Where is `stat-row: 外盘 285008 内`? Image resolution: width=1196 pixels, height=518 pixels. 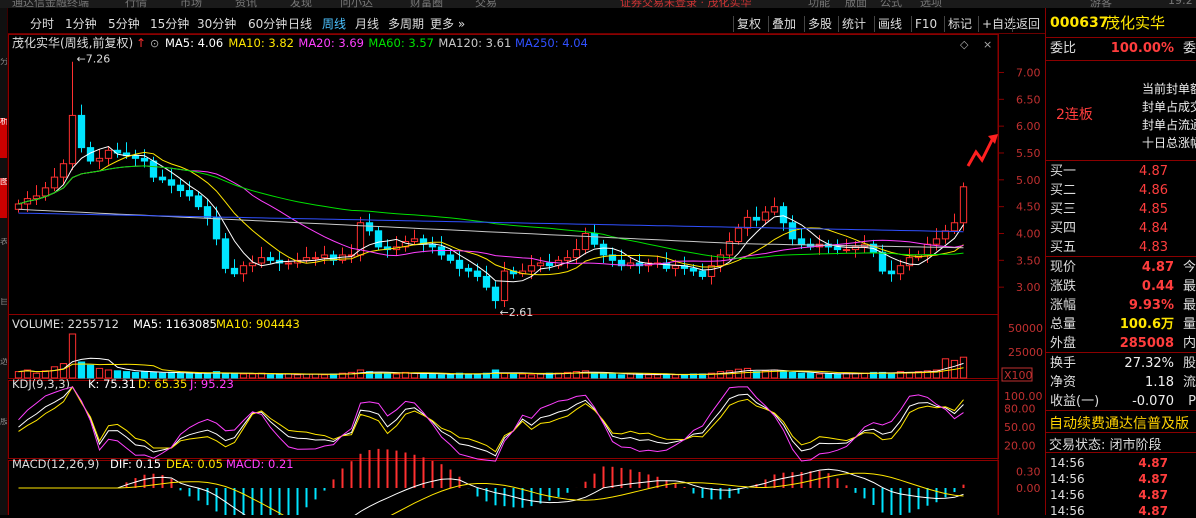
stat-row: 外盘 285008 内 is located at coordinates (1123, 344).